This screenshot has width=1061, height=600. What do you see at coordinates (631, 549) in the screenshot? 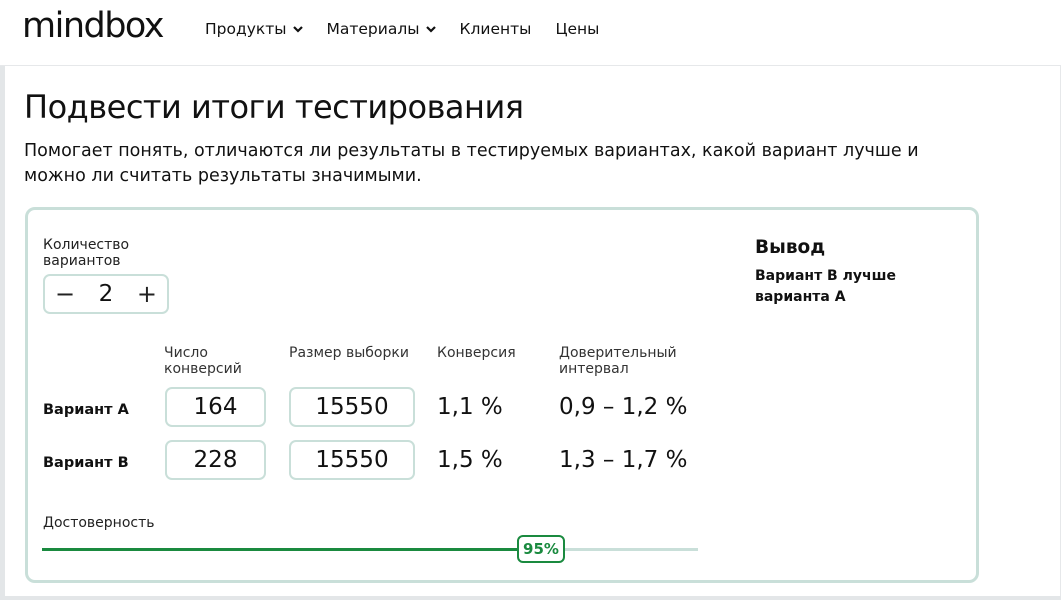
I see `confidence-slider-track` at bounding box center [631, 549].